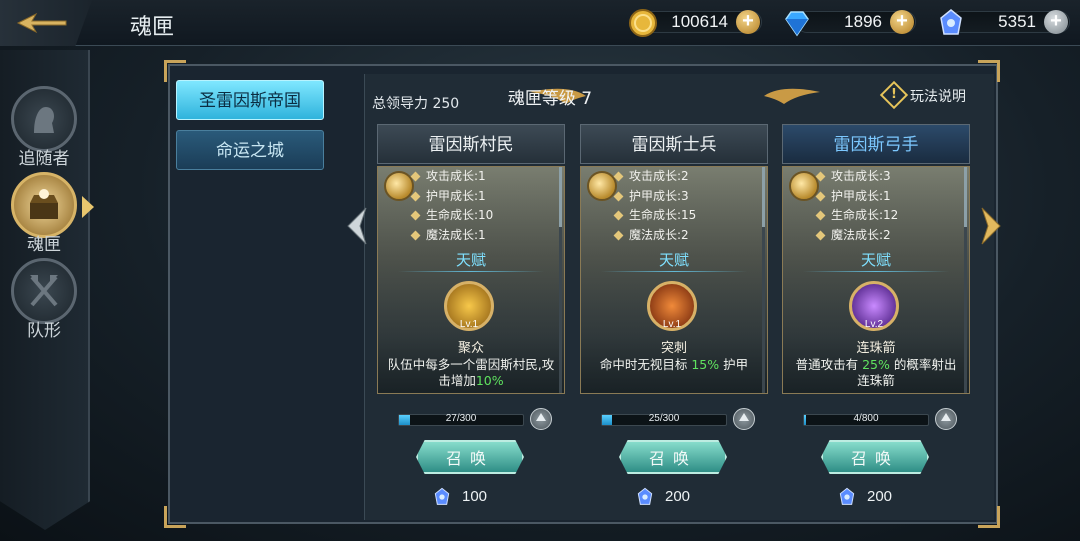 This screenshot has width=1080, height=541. Describe the element at coordinates (44, 245) in the screenshot. I see `sidebar-item-label: 魂匣` at that location.